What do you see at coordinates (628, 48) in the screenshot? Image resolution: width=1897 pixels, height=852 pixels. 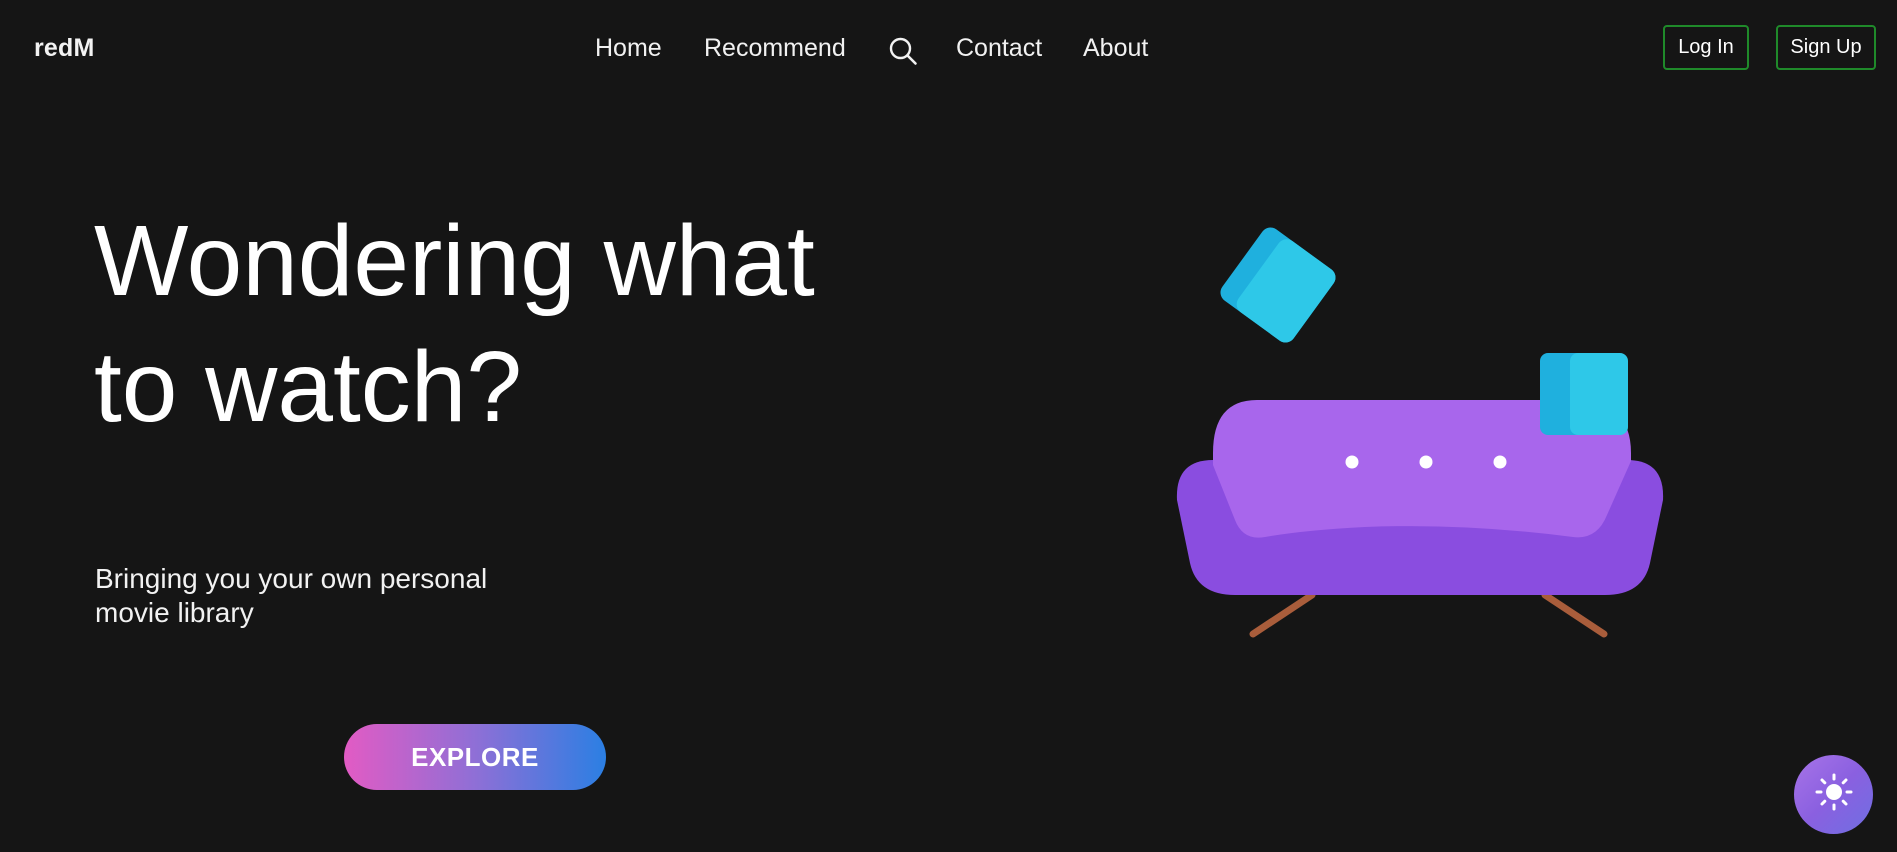 I see `nav-home: Home` at bounding box center [628, 48].